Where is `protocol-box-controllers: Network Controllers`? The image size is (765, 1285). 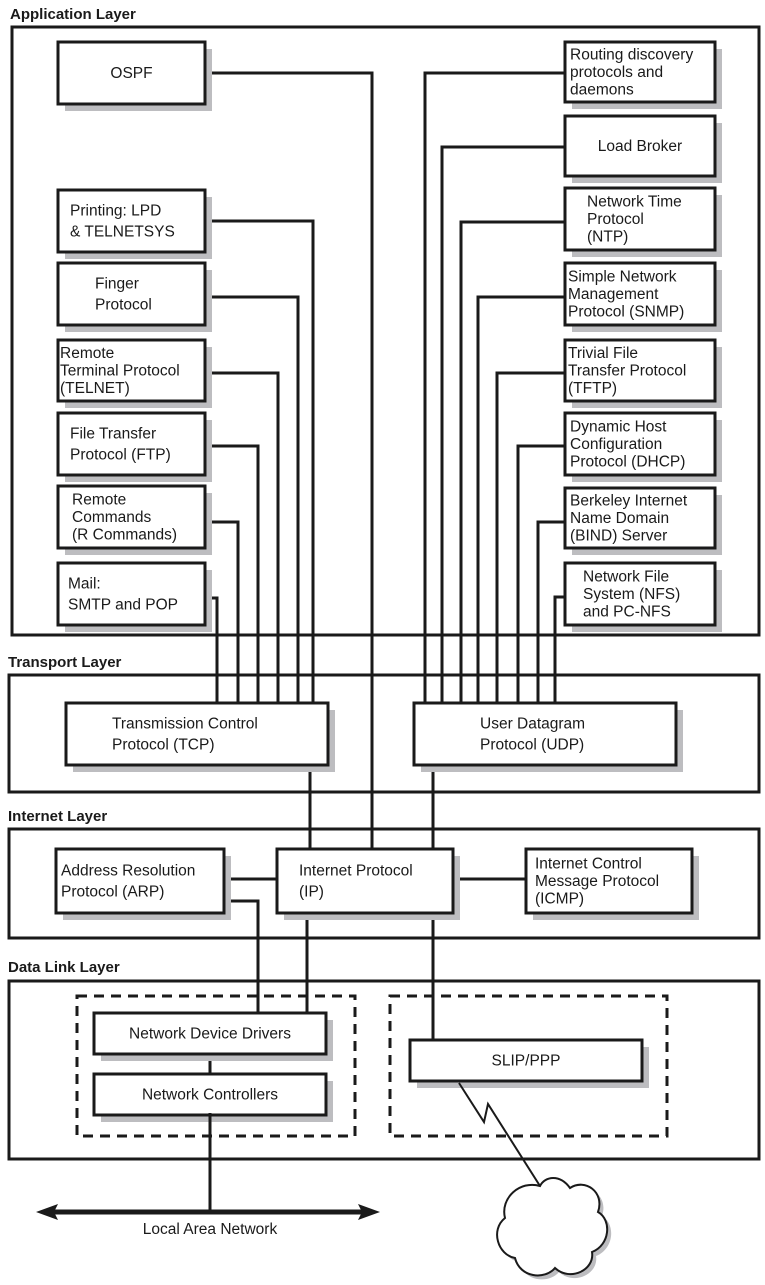
protocol-box-controllers: Network Controllers is located at coordinates (212, 1097).